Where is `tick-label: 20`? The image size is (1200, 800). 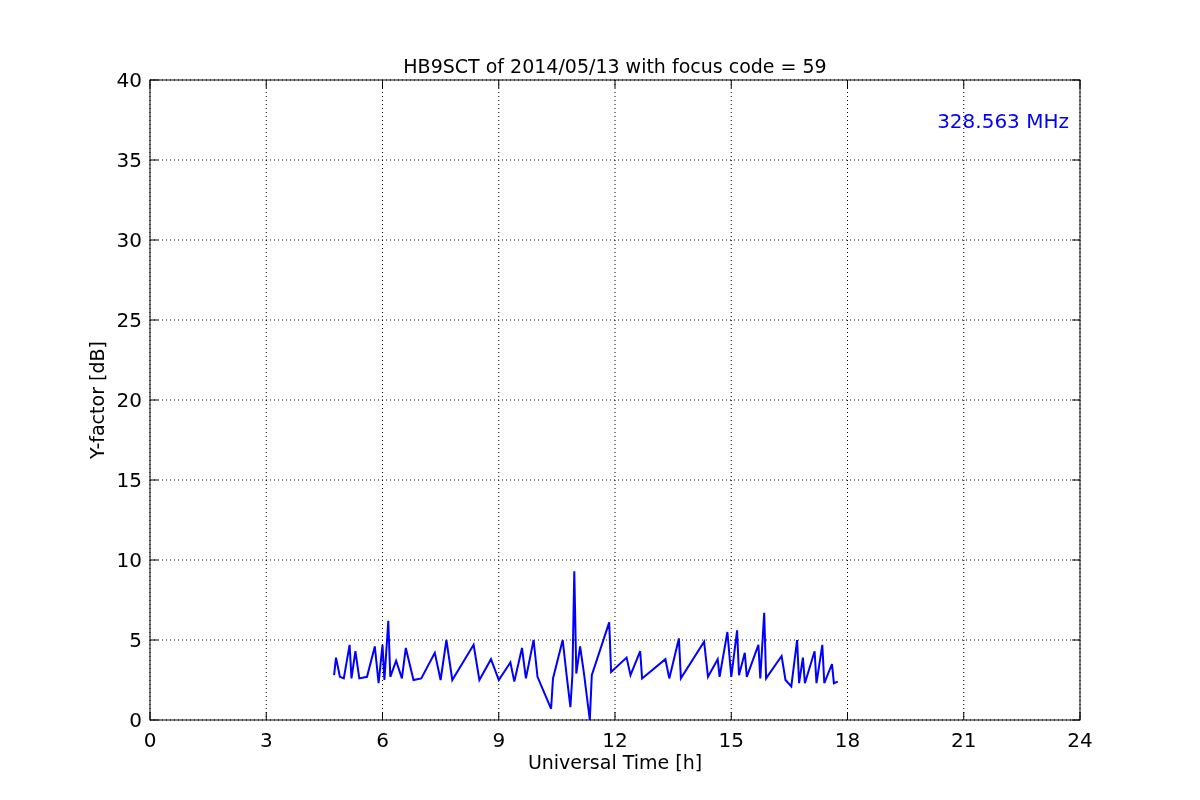 tick-label: 20 is located at coordinates (129, 400).